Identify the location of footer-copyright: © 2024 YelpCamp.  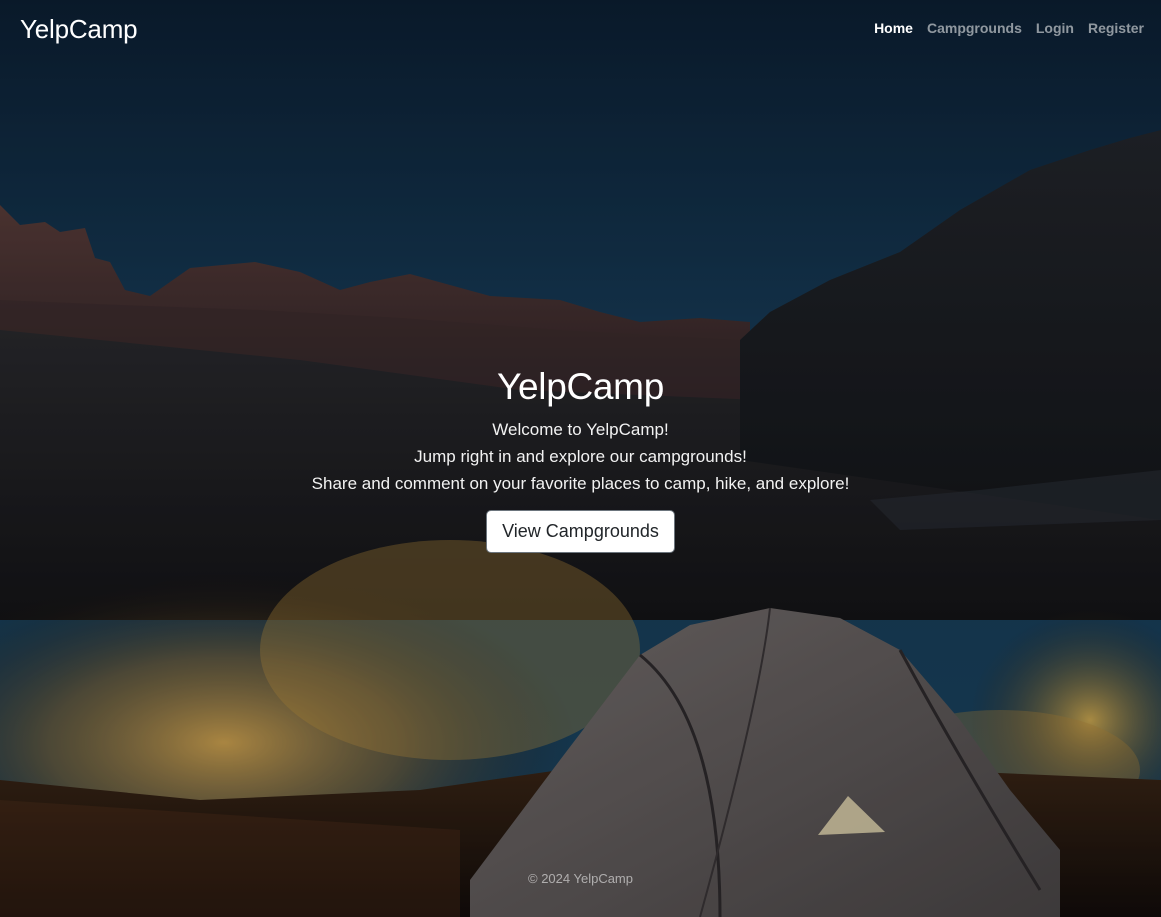
(580, 878).